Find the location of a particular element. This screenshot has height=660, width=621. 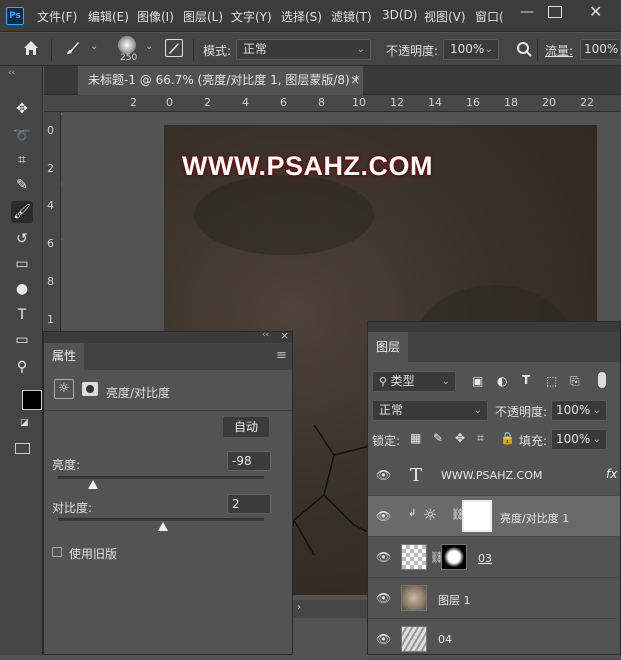

layer-effects-icon: fx is located at coordinates (611, 474).